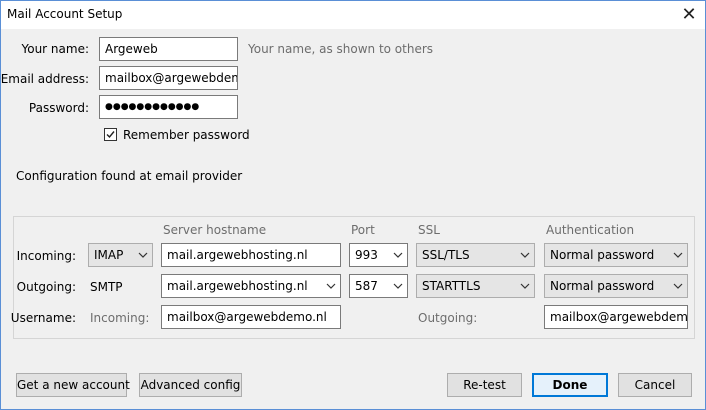 This screenshot has width=706, height=410. I want to click on password-input: ●●●●●●●●●●●●, so click(168, 107).